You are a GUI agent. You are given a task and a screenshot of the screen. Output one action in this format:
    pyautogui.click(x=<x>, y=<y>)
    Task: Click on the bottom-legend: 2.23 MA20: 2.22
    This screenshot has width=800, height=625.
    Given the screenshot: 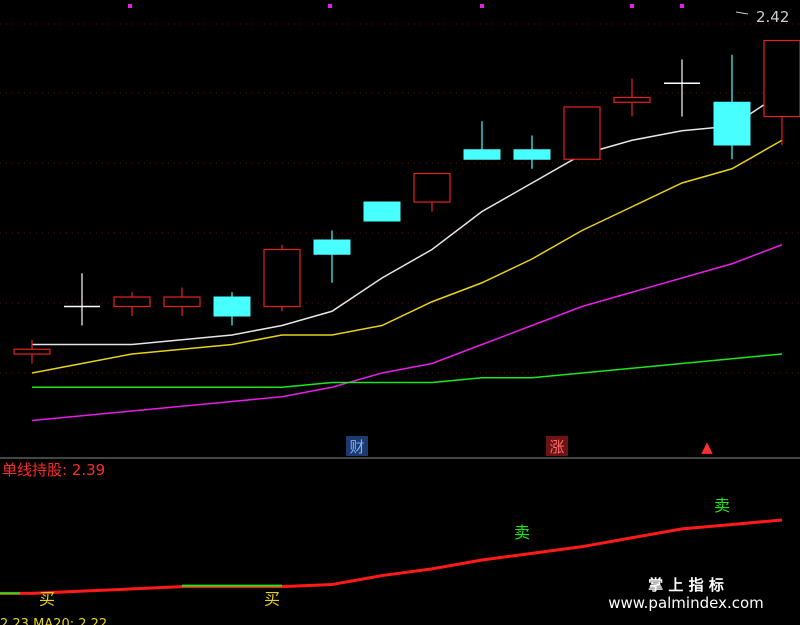 What is the action you would take?
    pyautogui.click(x=53, y=621)
    